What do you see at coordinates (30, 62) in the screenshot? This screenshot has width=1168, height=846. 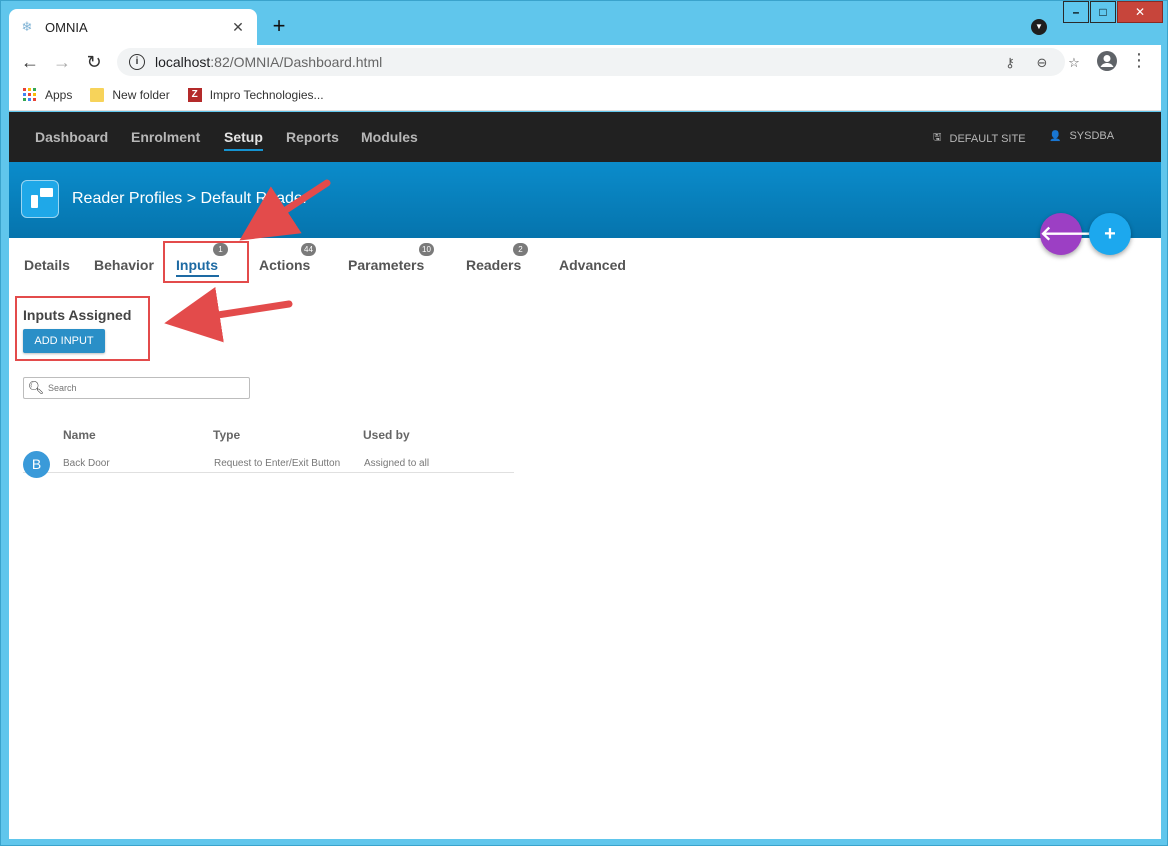 I see `back-arrow-icon: ←` at bounding box center [30, 62].